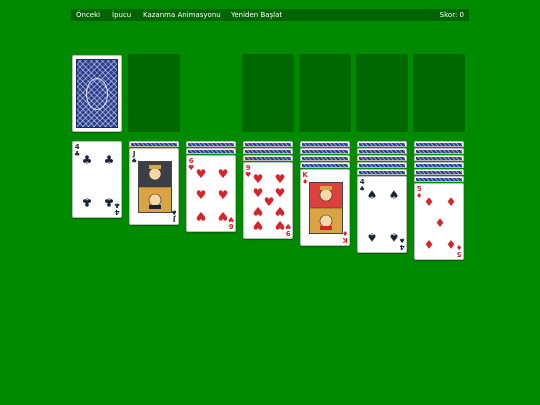  I want to click on card-corner-index: 4 ♣, so click(116, 208).